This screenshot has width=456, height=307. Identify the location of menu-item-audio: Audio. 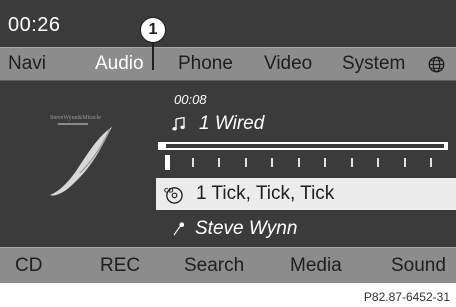
(119, 64).